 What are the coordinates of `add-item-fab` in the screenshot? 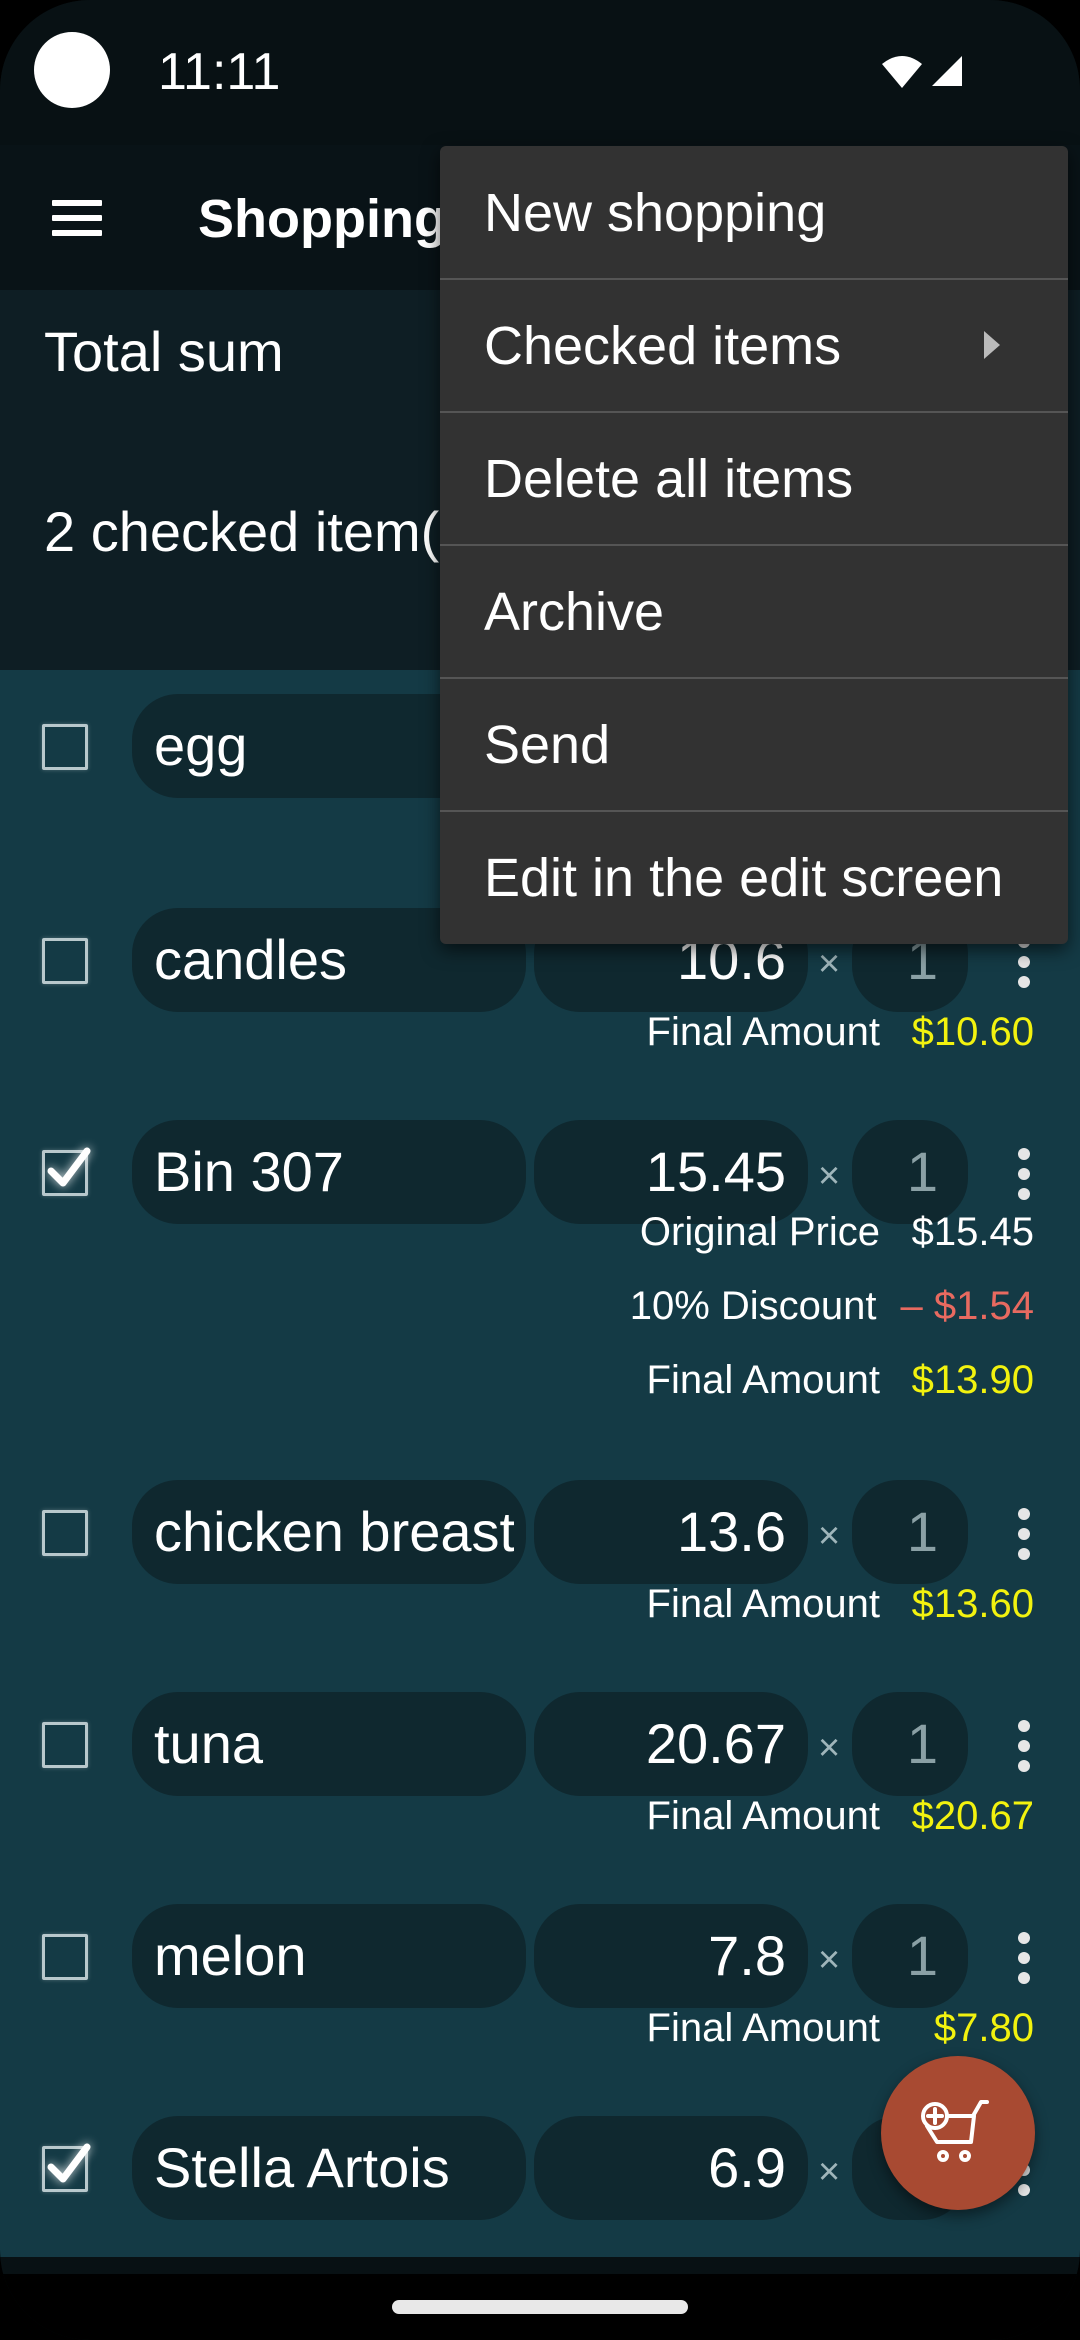 It's located at (958, 2133).